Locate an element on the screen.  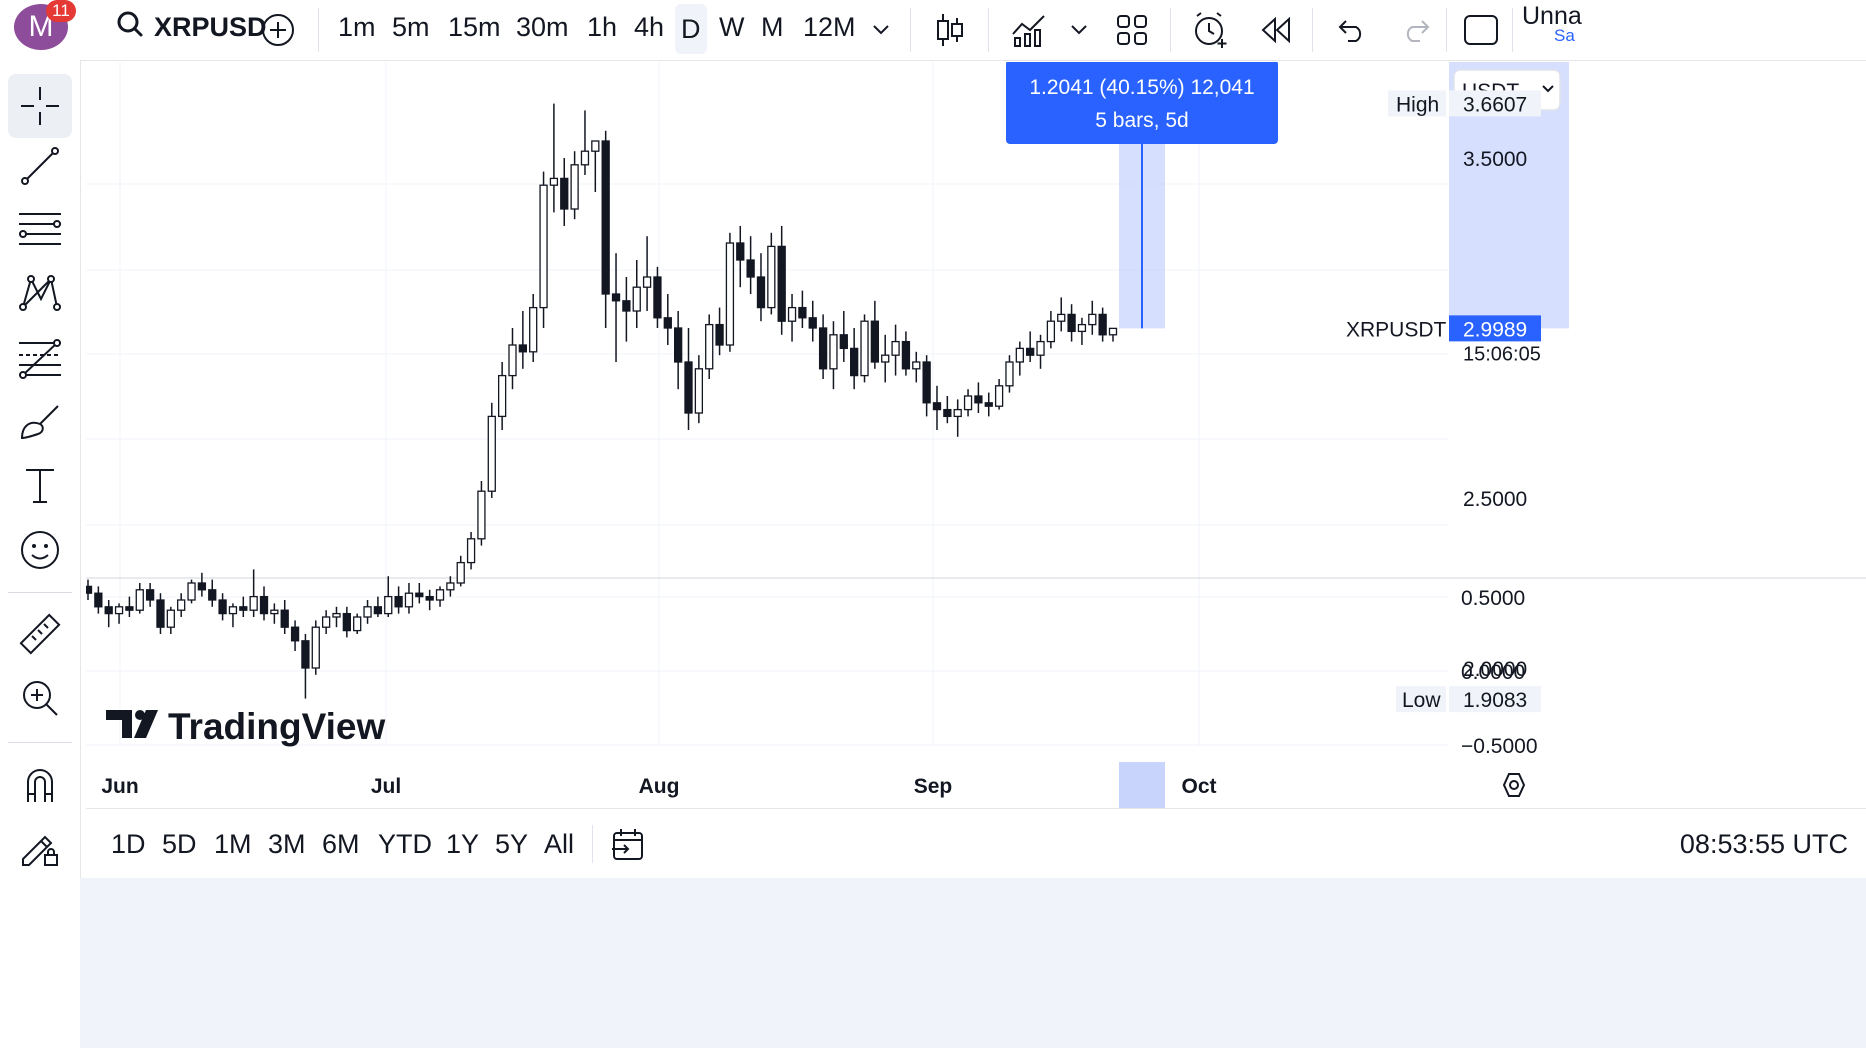
range-6m: 6M is located at coordinates (341, 844).